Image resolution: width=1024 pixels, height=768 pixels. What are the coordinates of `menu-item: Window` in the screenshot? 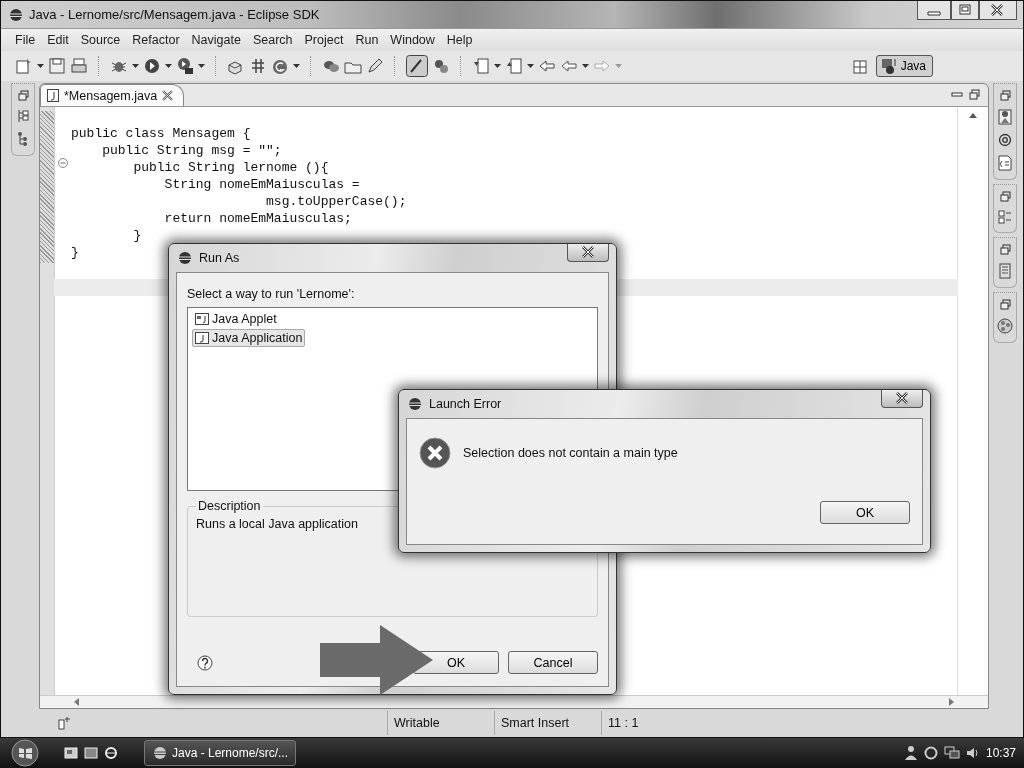 It's located at (412, 40).